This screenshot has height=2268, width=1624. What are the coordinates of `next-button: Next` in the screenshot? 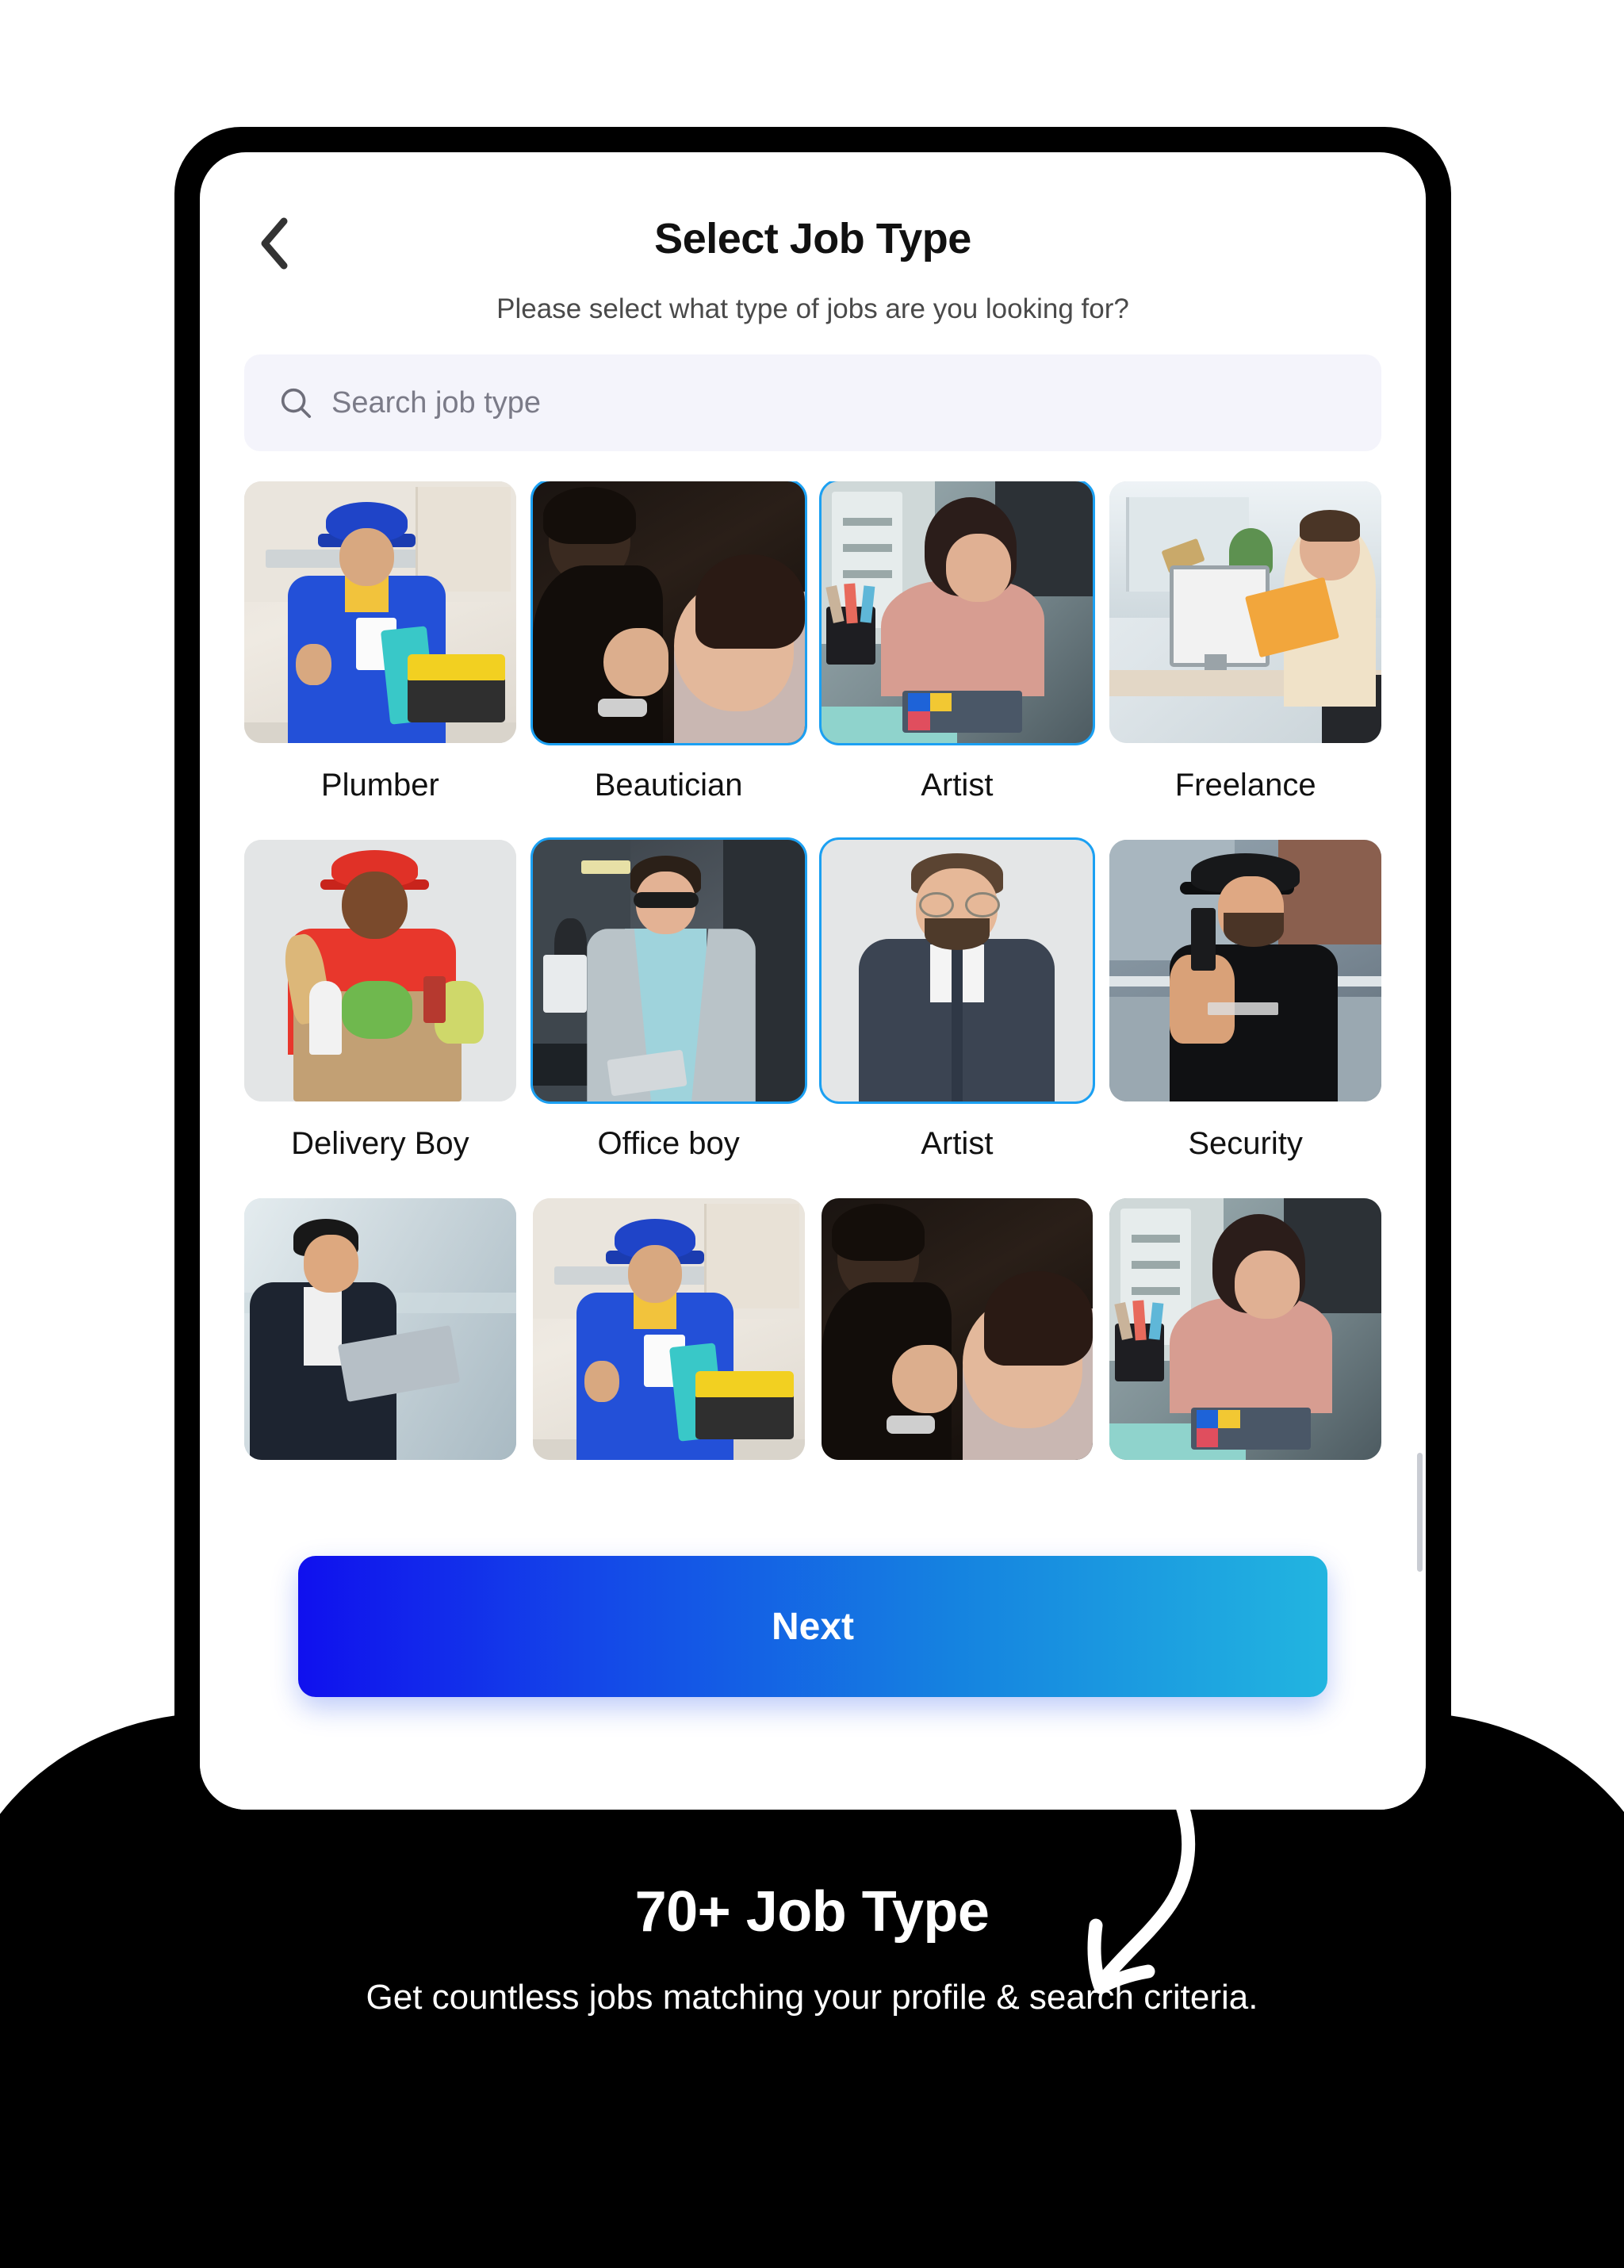 It's located at (812, 1626).